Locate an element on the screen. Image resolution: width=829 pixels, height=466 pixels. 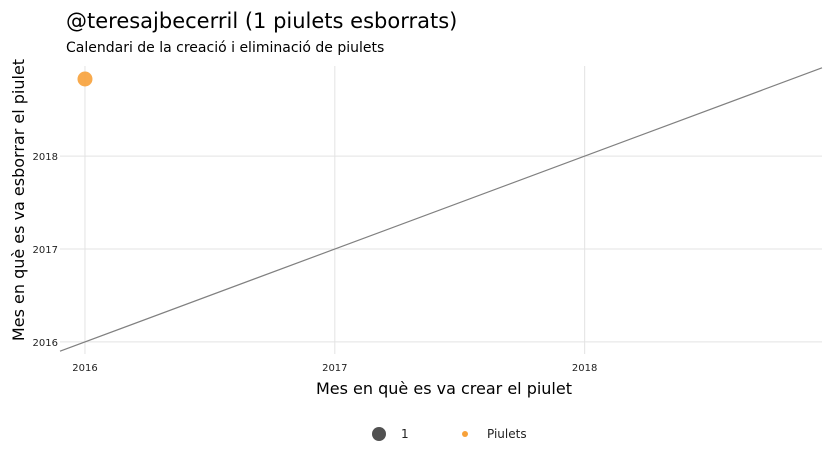
legend-size-key is located at coordinates (379, 434).